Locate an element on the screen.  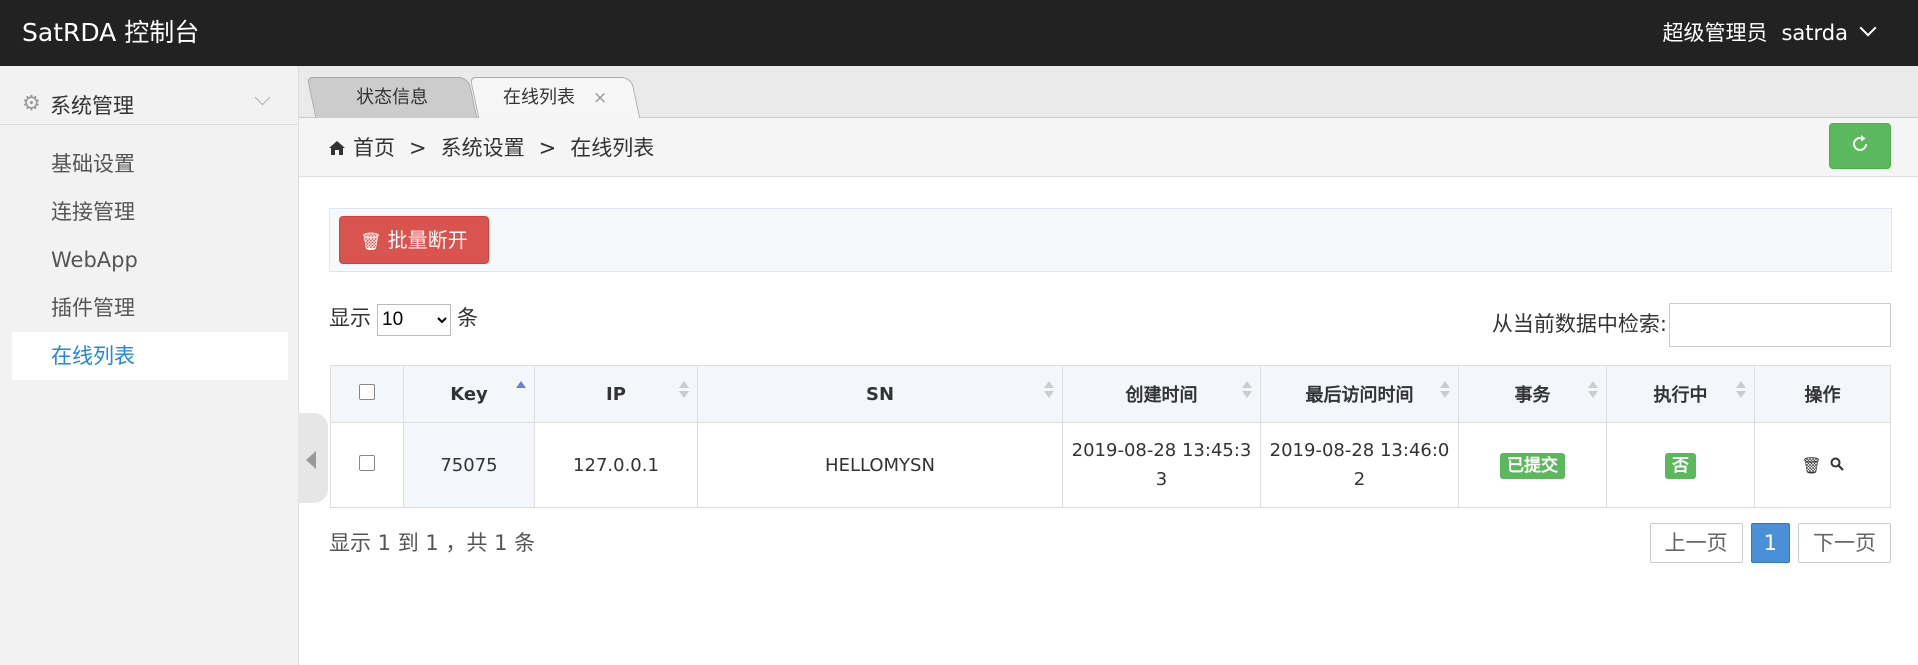
row-checkbox is located at coordinates (367, 462).